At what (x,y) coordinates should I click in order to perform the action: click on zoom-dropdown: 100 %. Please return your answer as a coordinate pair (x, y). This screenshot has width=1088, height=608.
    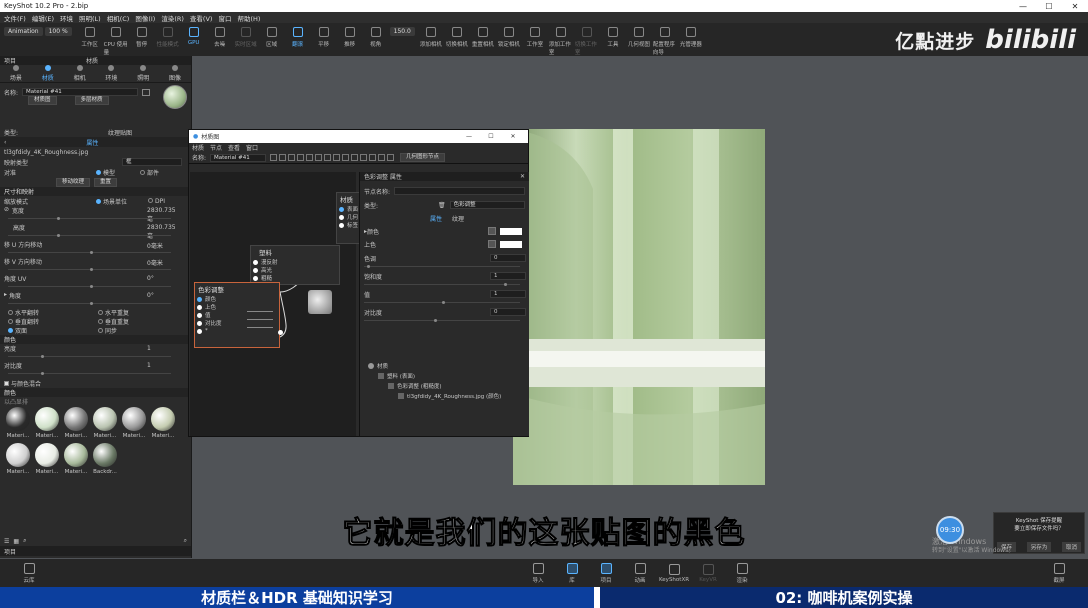
    Looking at the image, I should click on (58, 31).